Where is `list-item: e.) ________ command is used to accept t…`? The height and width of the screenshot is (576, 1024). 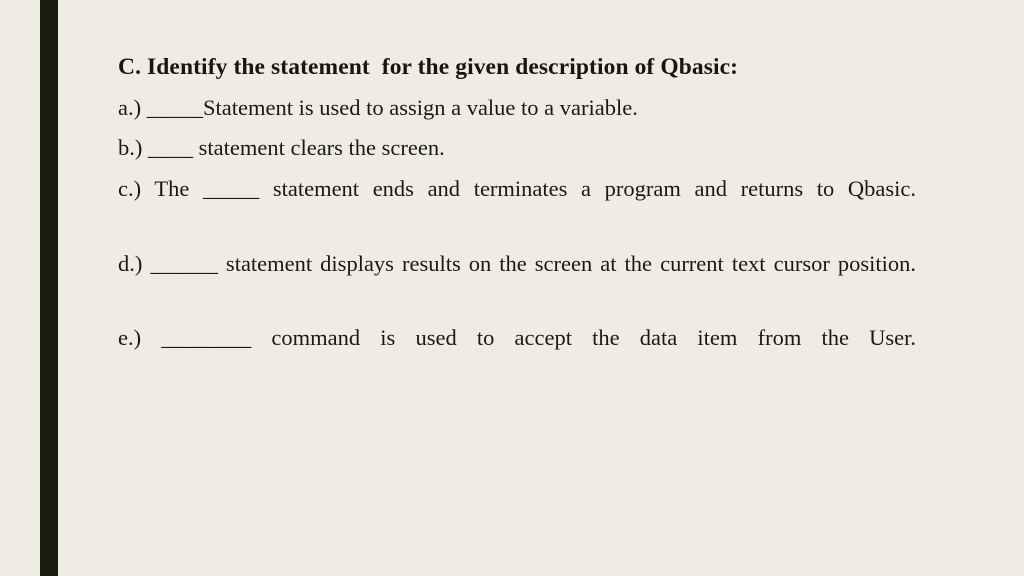
list-item: e.) ________ command is used to accept t… is located at coordinates (517, 338).